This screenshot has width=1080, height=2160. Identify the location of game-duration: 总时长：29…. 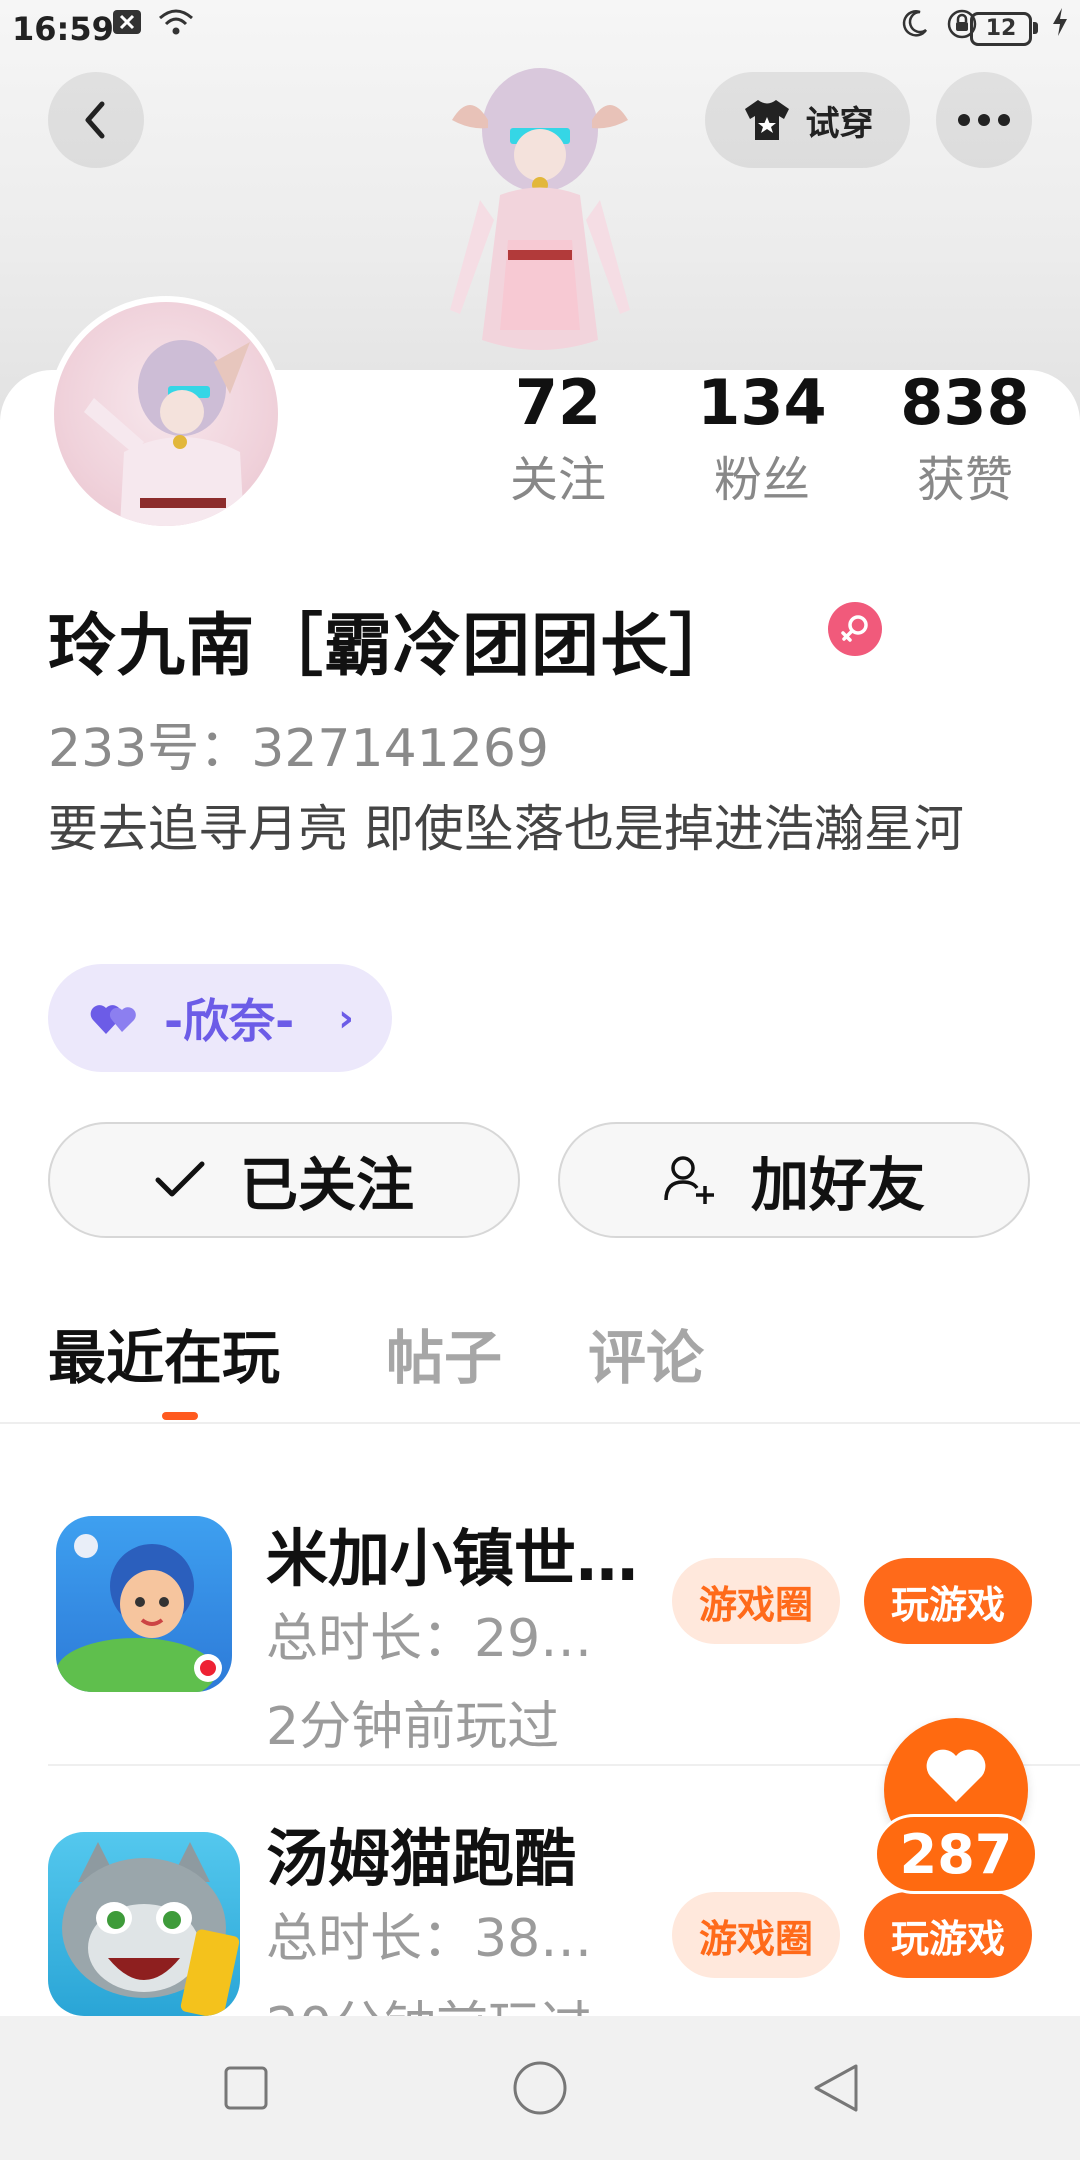
(429, 1639).